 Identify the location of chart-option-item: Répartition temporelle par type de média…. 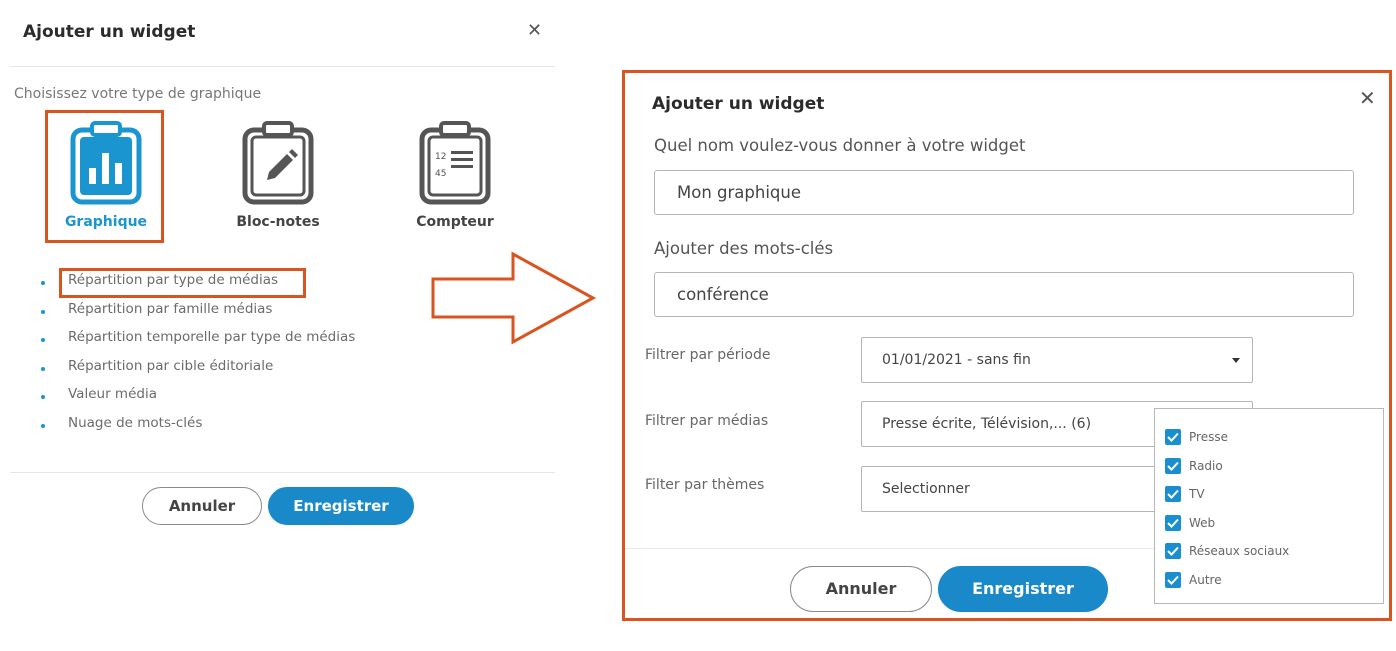
(196, 343).